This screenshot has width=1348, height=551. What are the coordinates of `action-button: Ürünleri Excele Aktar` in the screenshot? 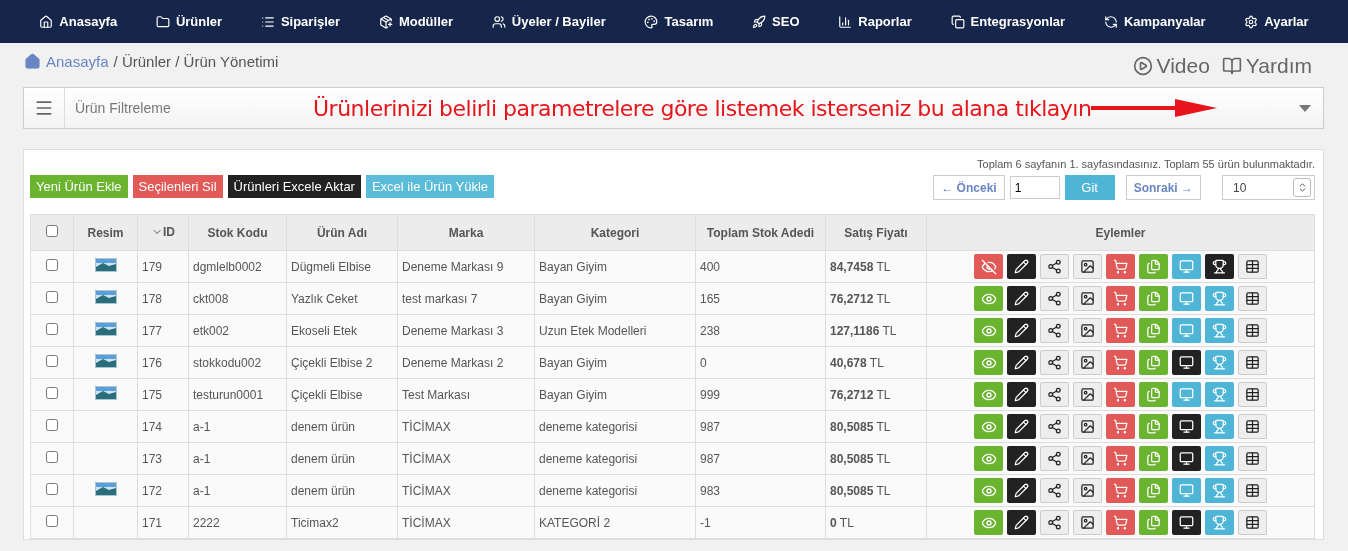 It's located at (294, 186).